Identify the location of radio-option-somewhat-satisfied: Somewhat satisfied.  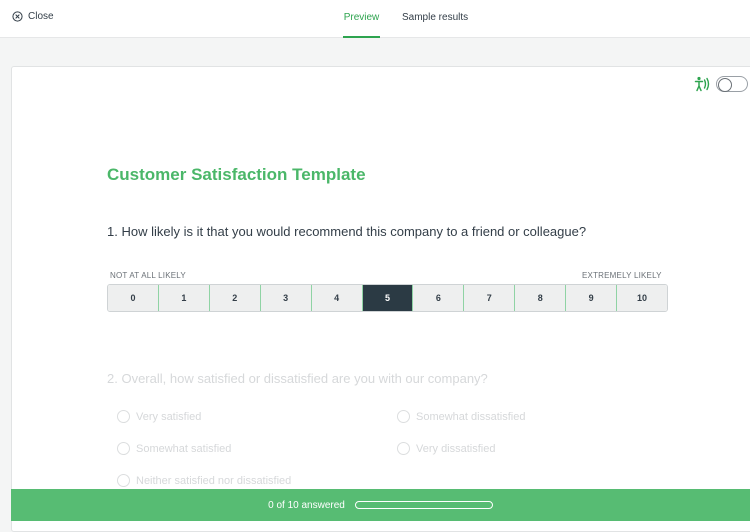
(174, 448).